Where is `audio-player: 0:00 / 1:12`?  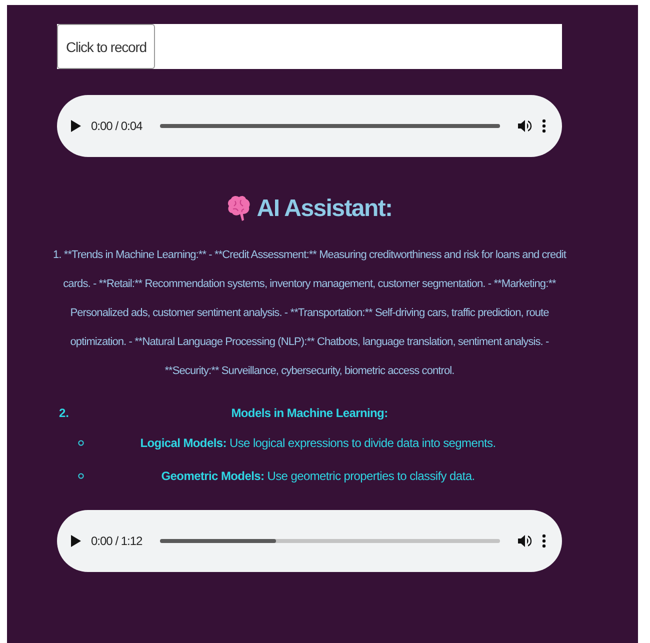
audio-player: 0:00 / 1:12 is located at coordinates (309, 541).